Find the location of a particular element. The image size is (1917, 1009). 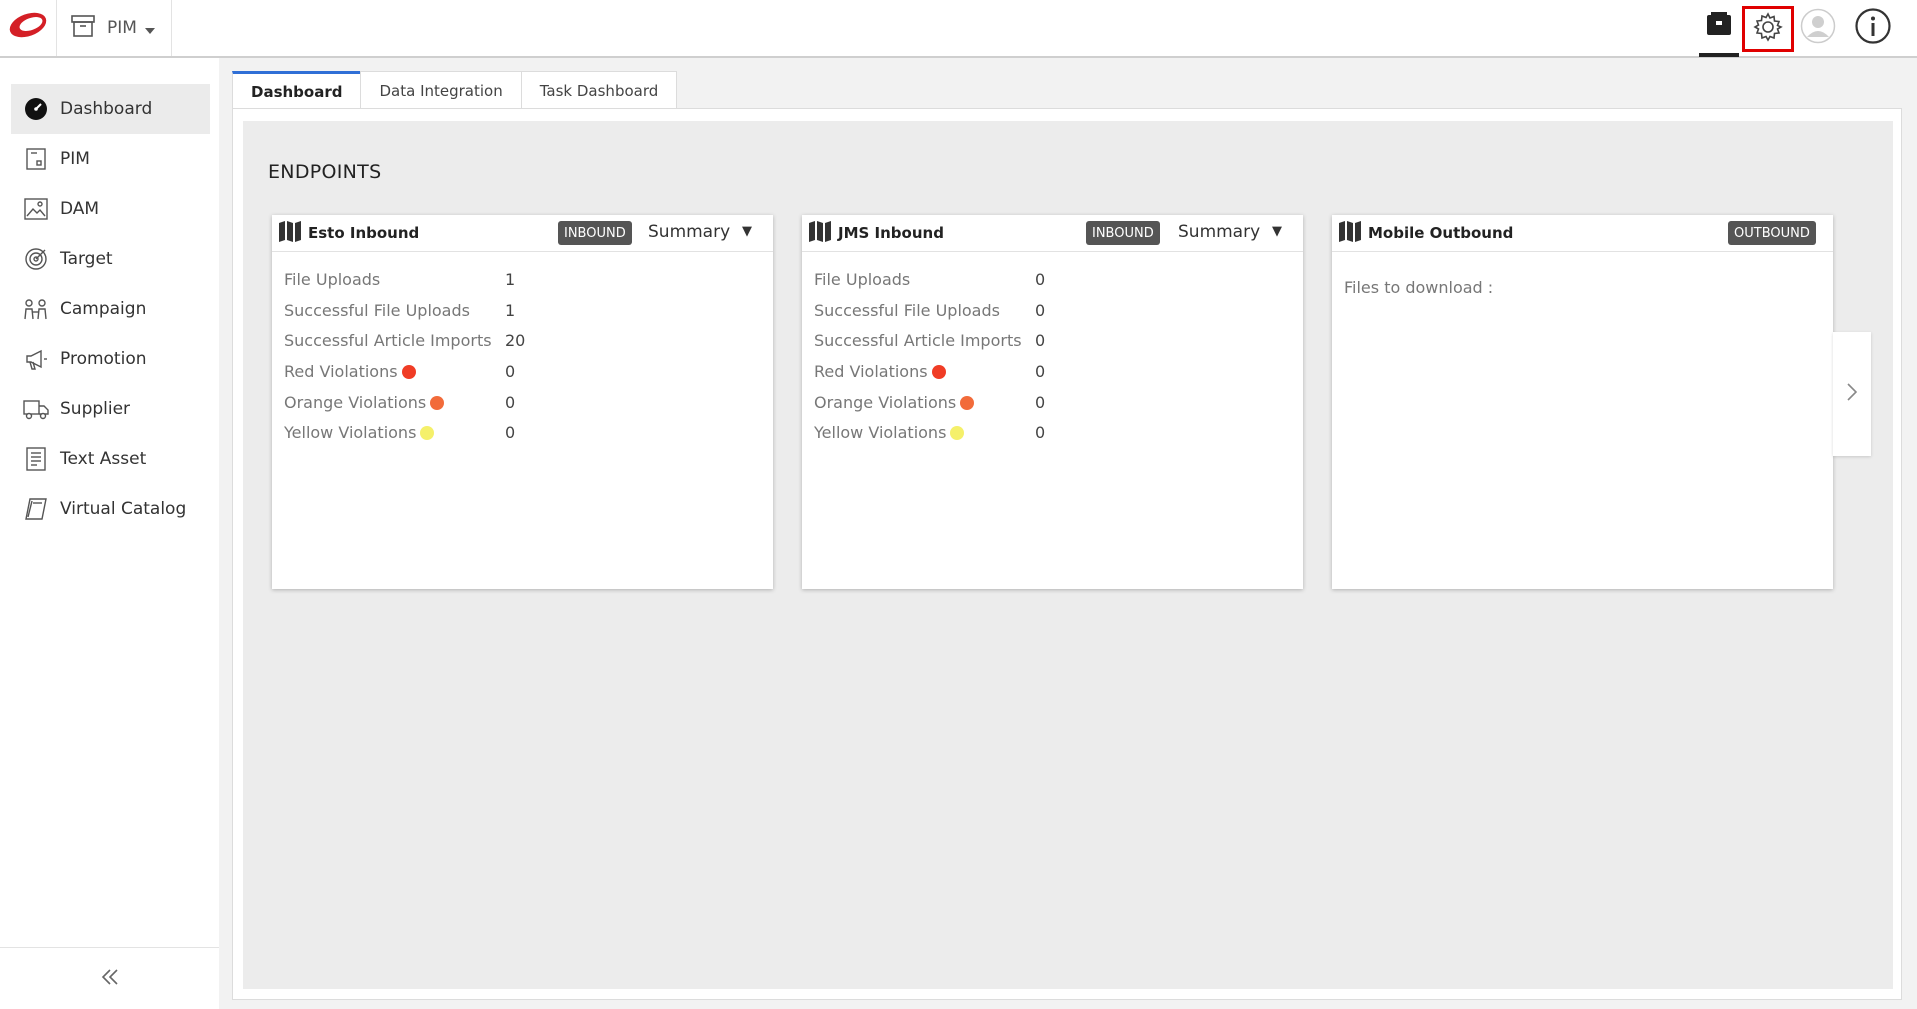

stat-label: Yellow Violations is located at coordinates (880, 432).